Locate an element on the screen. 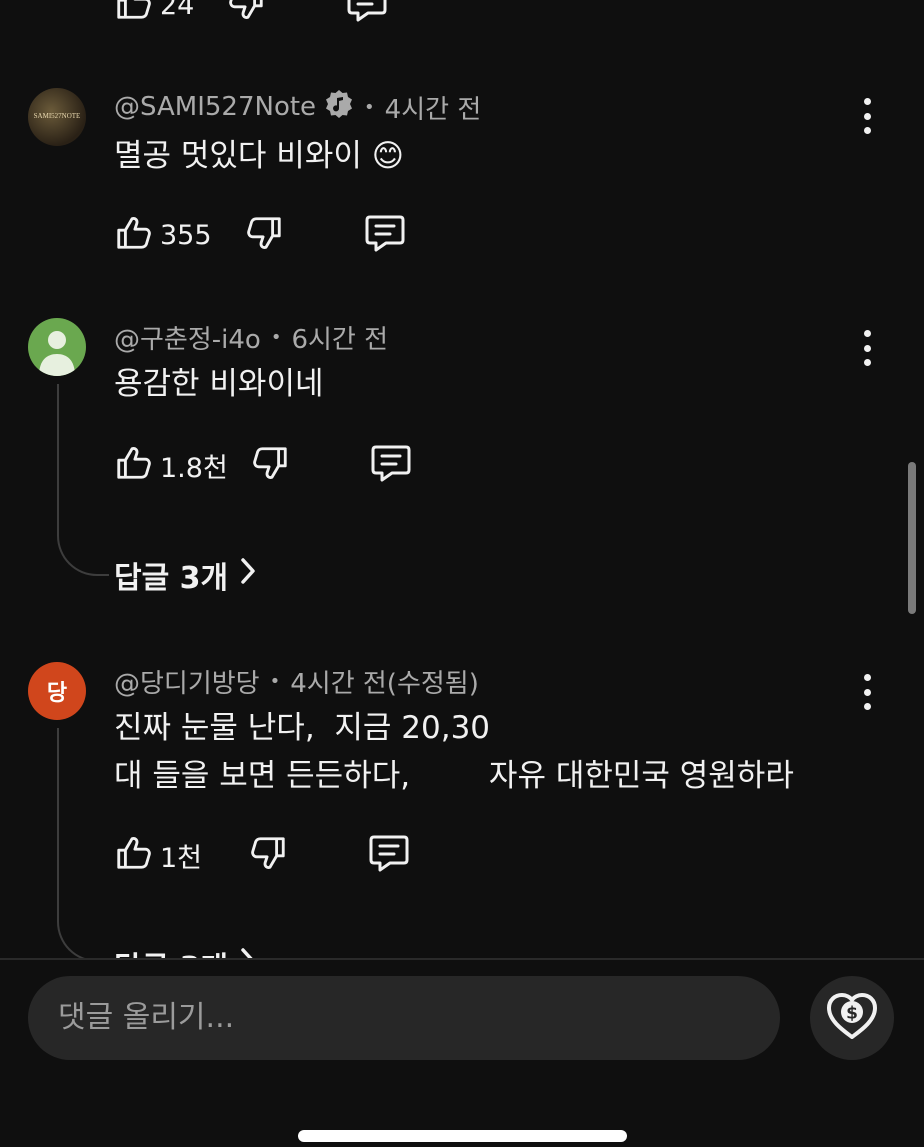  comment-time: 4시간 전 is located at coordinates (433, 109).